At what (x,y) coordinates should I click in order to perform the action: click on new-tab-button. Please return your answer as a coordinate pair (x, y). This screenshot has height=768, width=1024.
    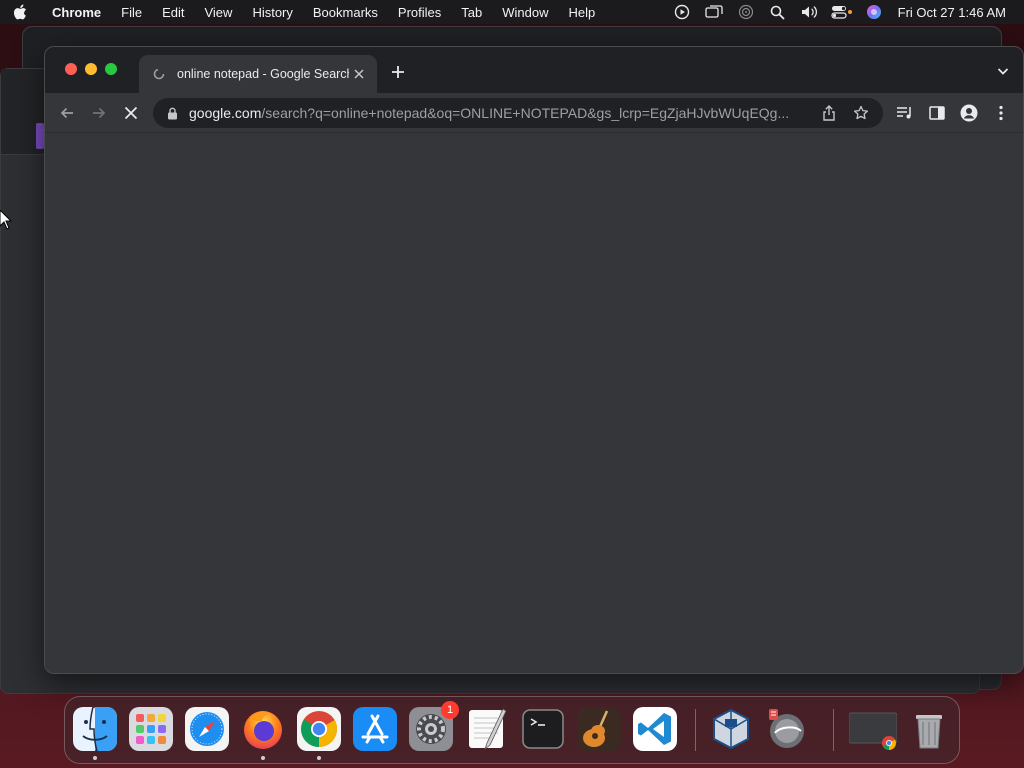
    Looking at the image, I should click on (398, 72).